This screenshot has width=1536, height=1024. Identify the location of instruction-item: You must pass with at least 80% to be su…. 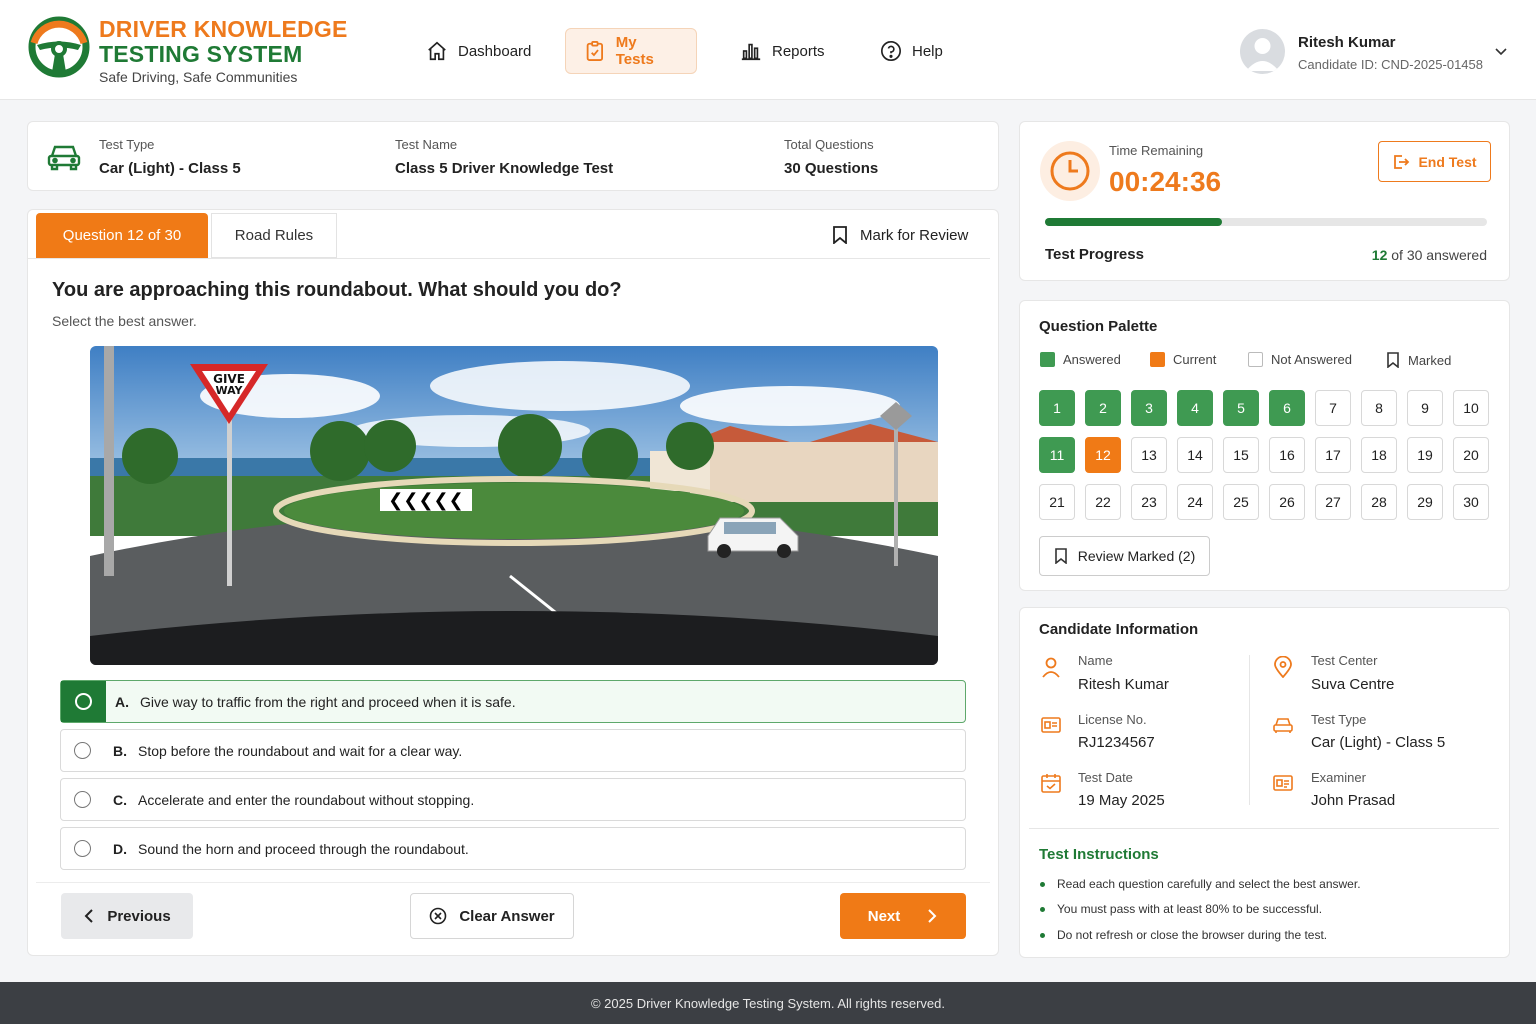
(1181, 909).